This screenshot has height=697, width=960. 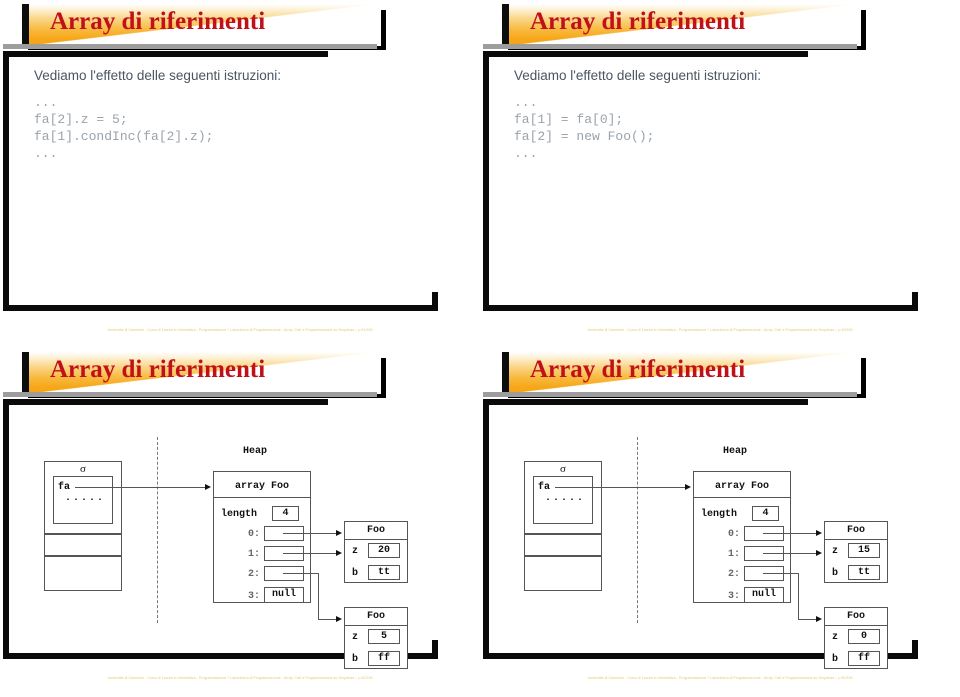 I want to click on foo-object-1-field-0-name: z, so click(x=355, y=551).